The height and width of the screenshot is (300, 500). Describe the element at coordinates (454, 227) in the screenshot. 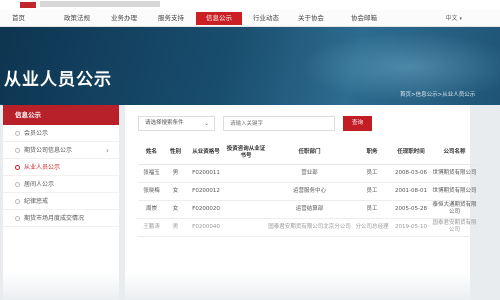

I see `cell-company: 国泰君安期货有限公司` at that location.